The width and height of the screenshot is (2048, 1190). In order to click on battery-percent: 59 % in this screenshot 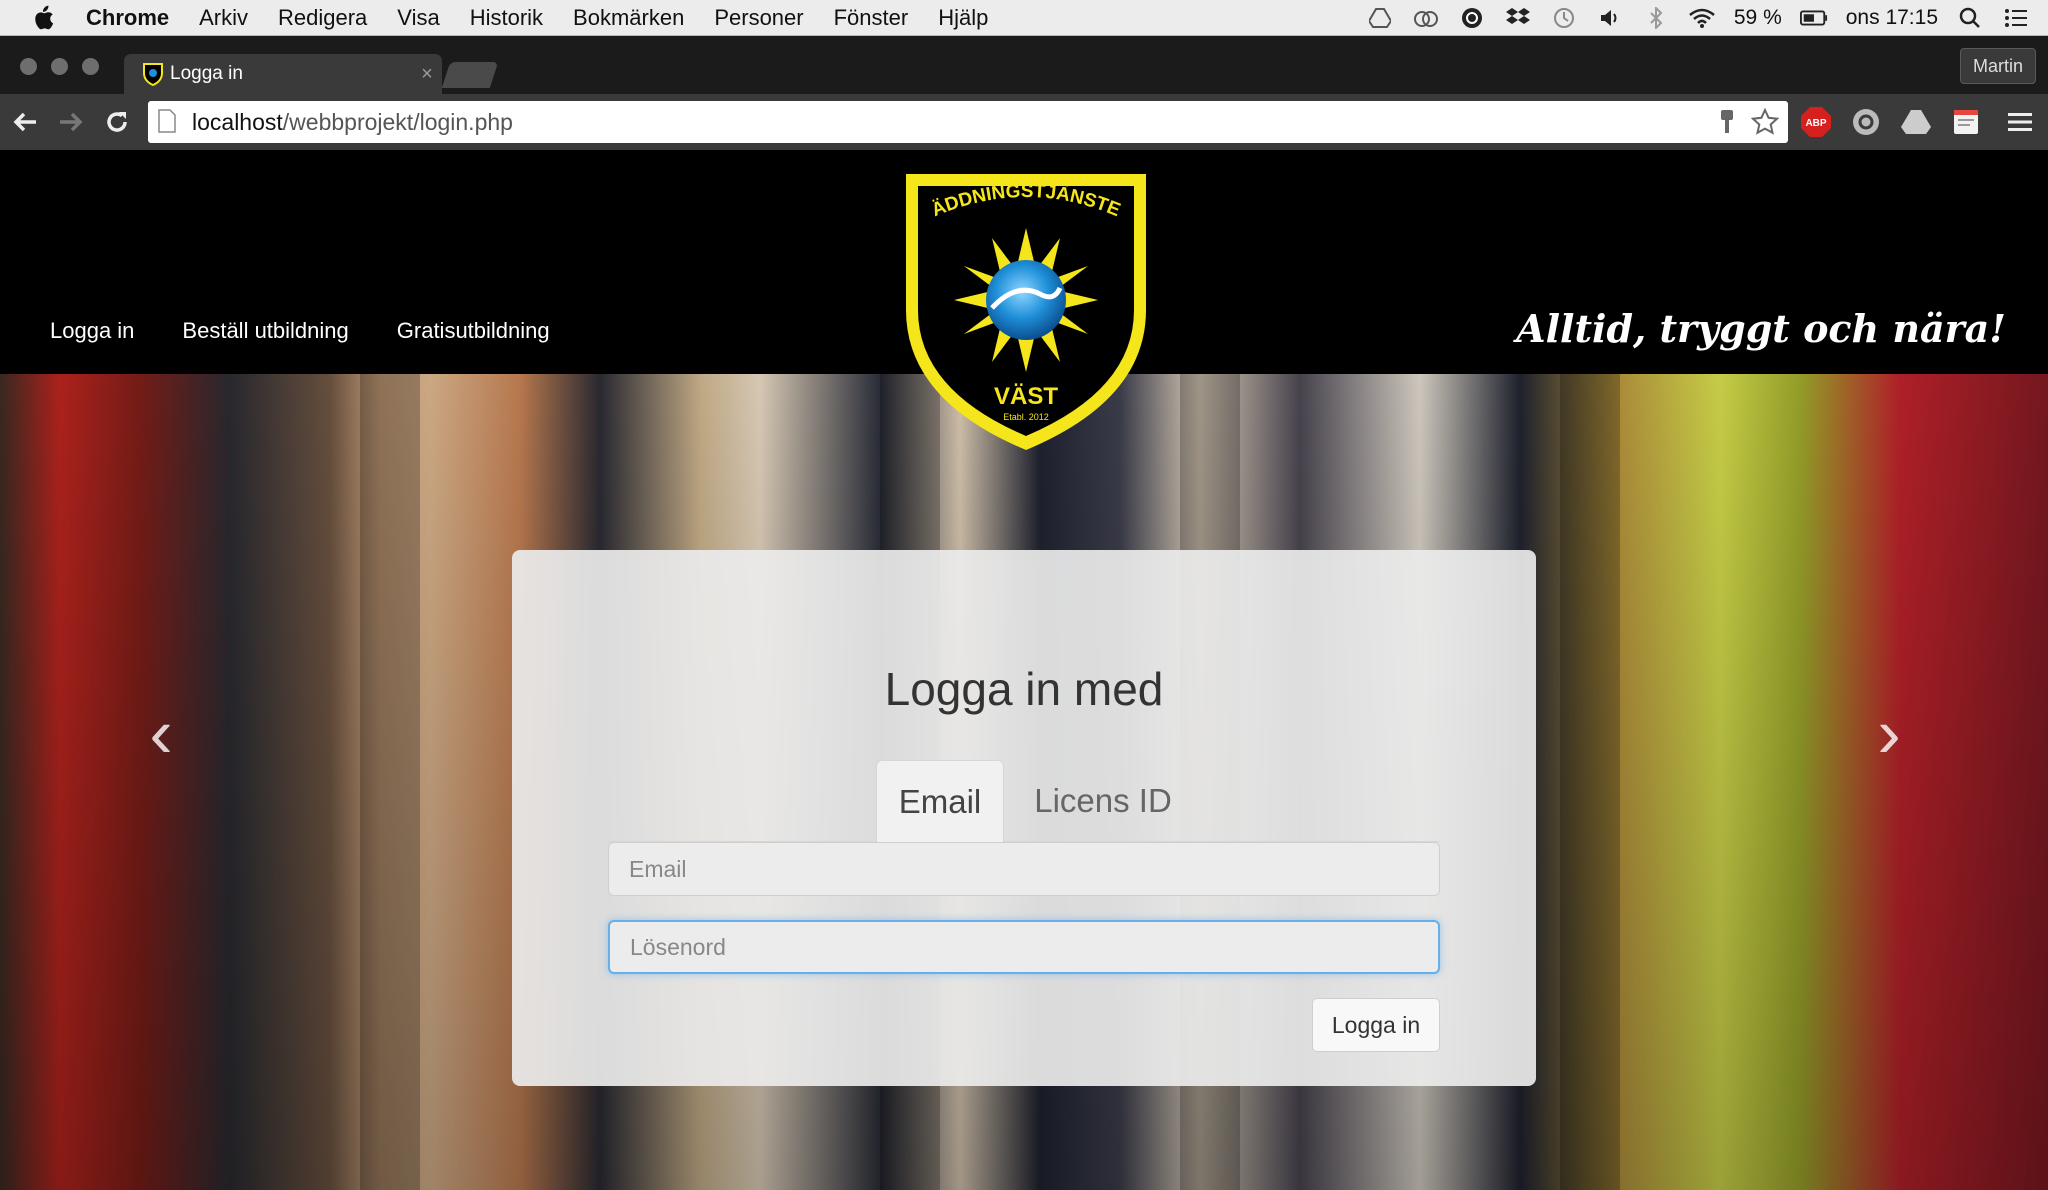, I will do `click(1757, 17)`.